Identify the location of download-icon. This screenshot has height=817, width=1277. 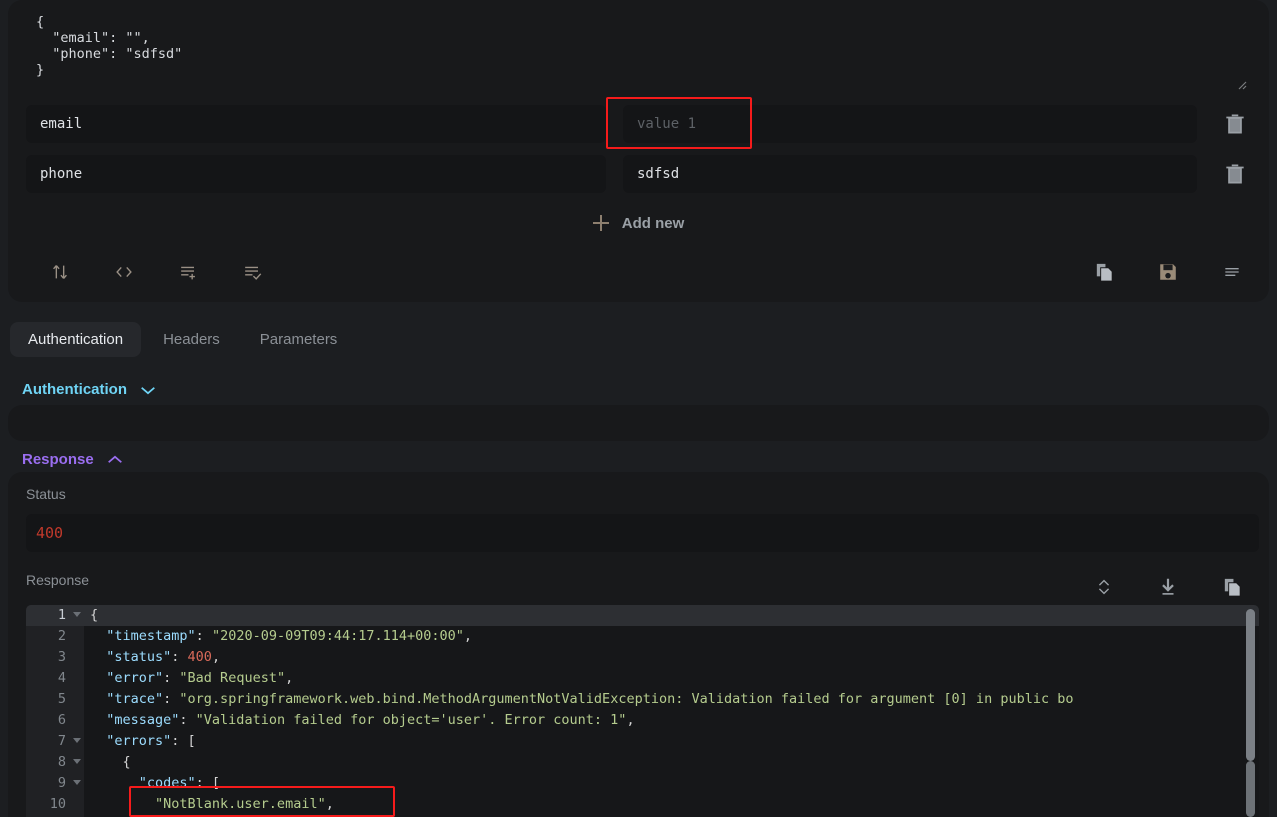
(1168, 587).